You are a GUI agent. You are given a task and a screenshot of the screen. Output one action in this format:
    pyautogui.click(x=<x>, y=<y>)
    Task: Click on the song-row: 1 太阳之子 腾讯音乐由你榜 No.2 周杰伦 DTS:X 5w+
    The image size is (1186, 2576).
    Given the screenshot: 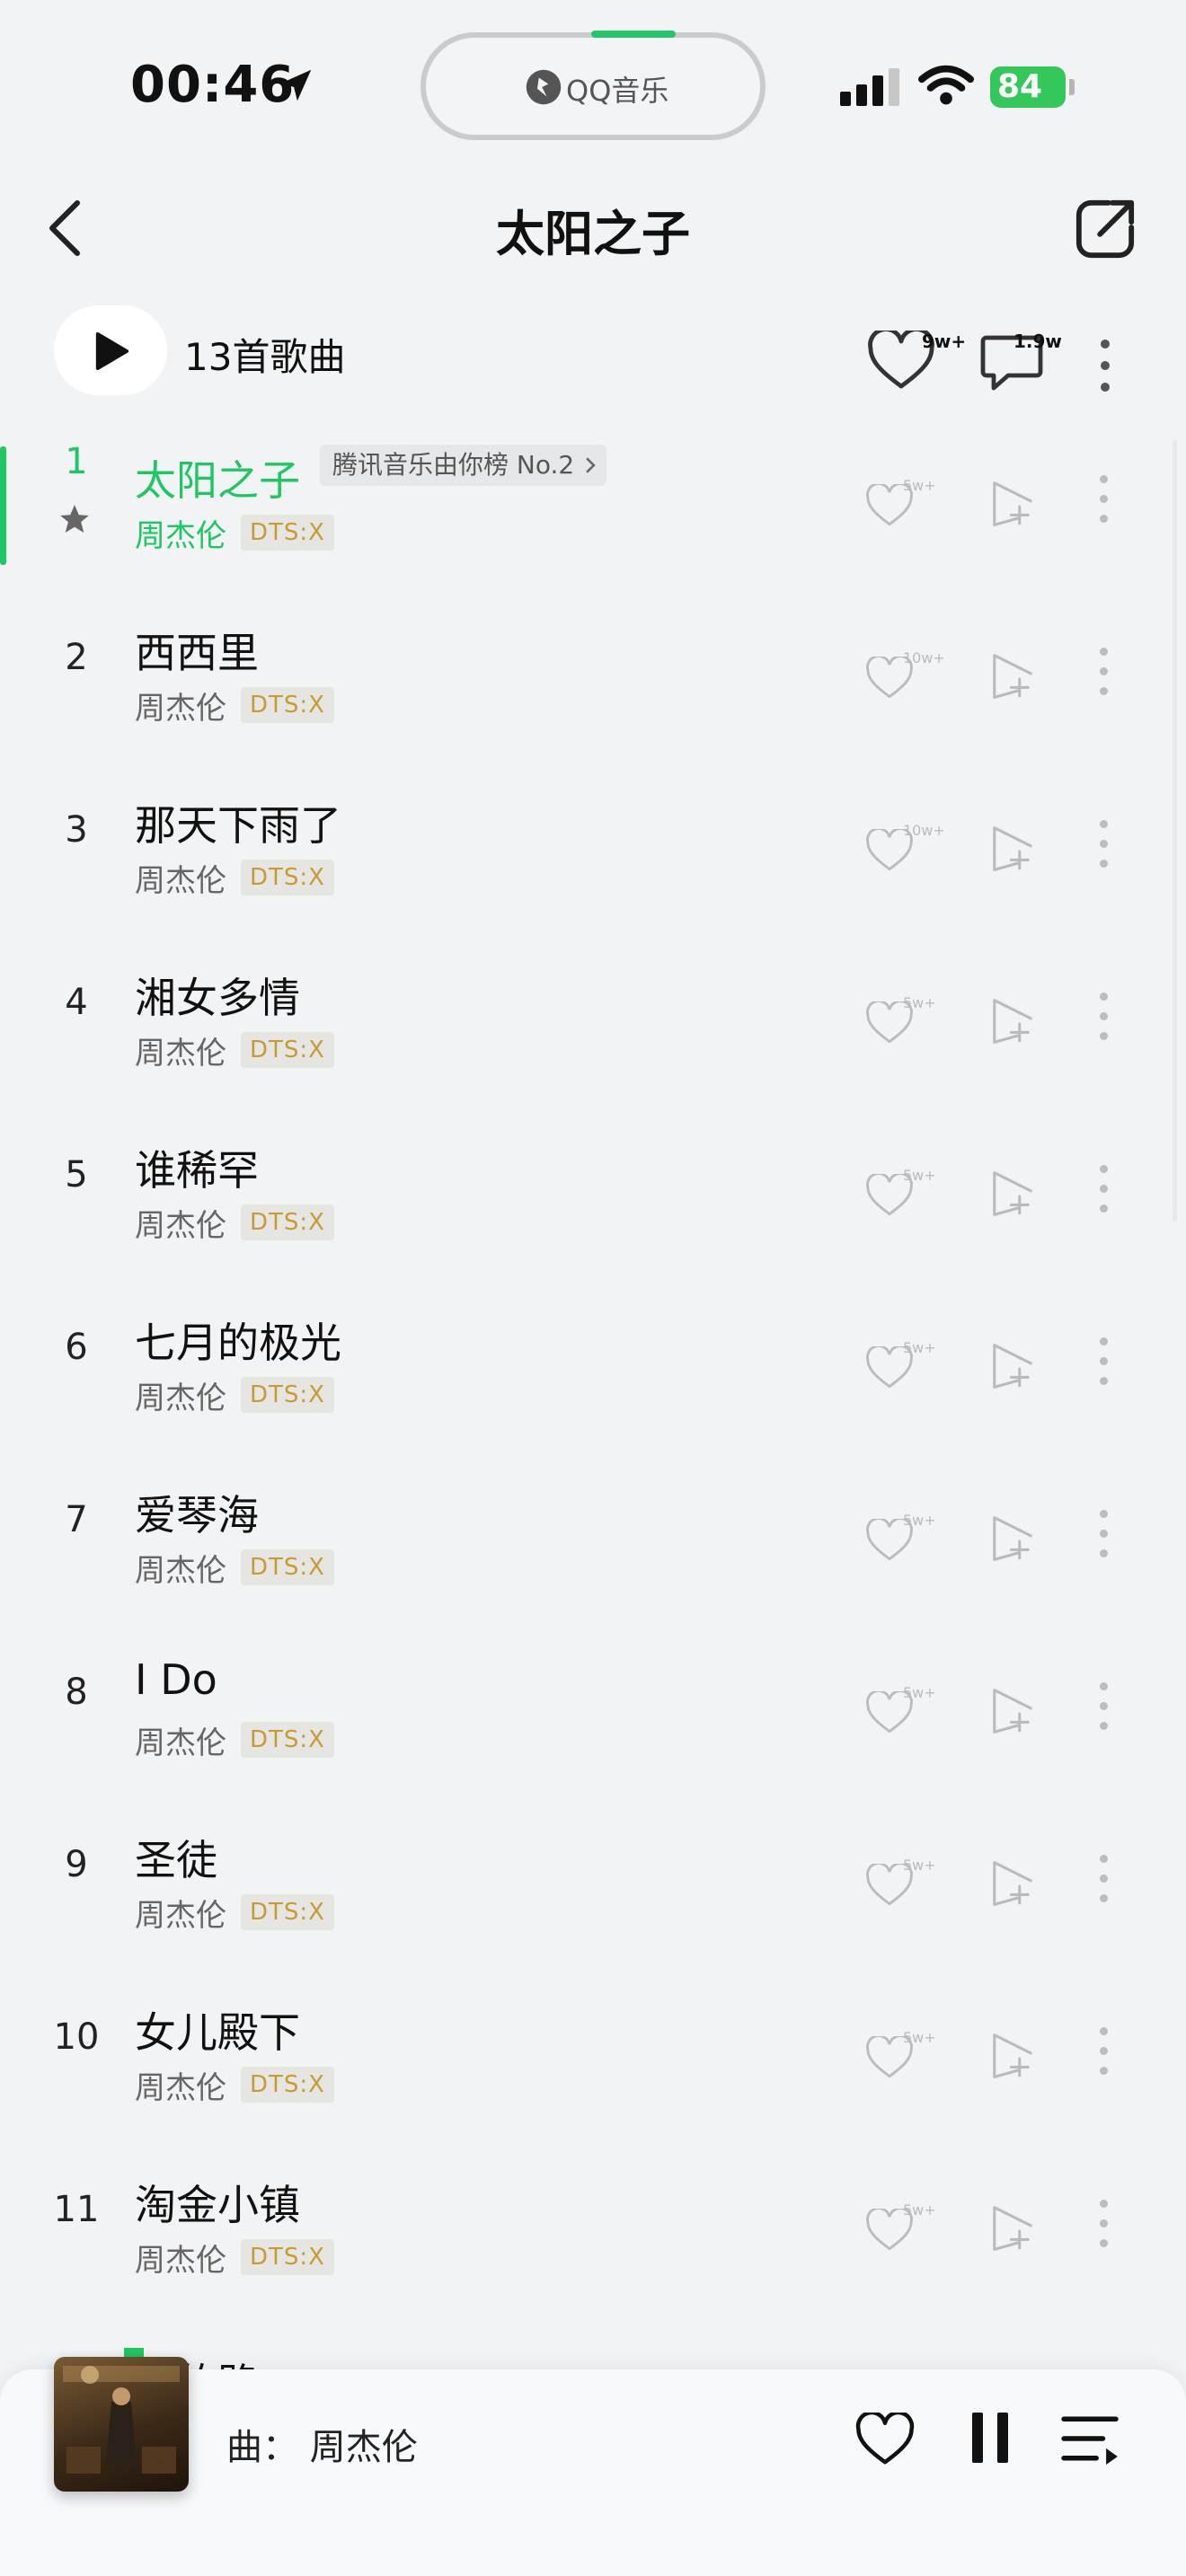 What is the action you would take?
    pyautogui.click(x=584, y=506)
    